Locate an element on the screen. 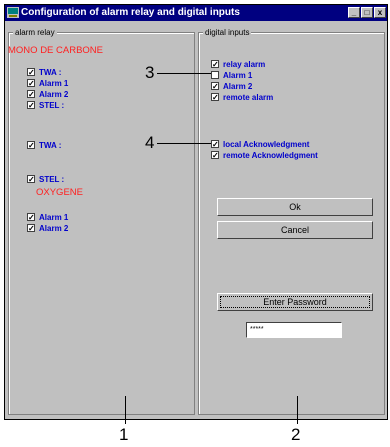  callout-2-label: 2 is located at coordinates (296, 434).